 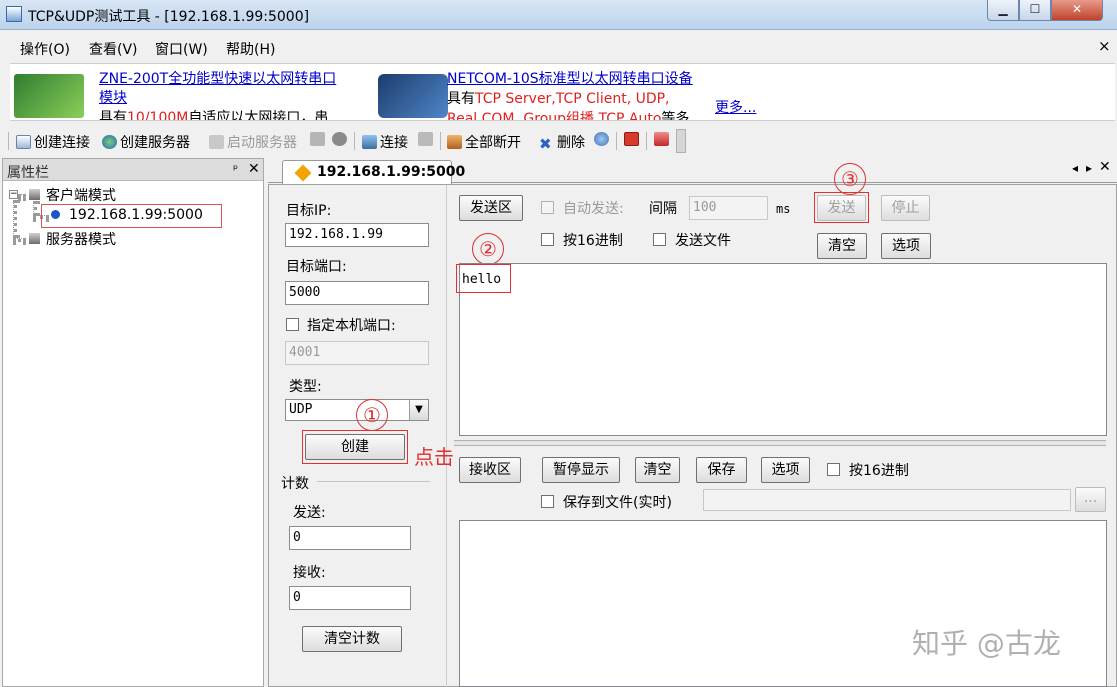 What do you see at coordinates (692, 171) in the screenshot?
I see `document-tab-strip: 192.168.1.99:5000 ◂ ▸ ✕` at bounding box center [692, 171].